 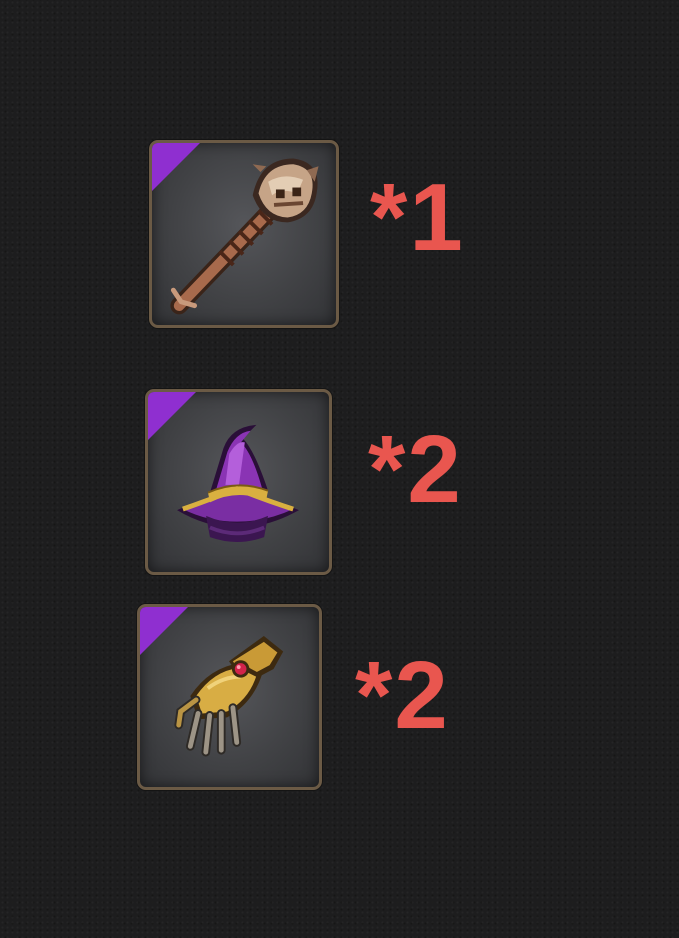 I want to click on gauntlet-icon, so click(x=229, y=696).